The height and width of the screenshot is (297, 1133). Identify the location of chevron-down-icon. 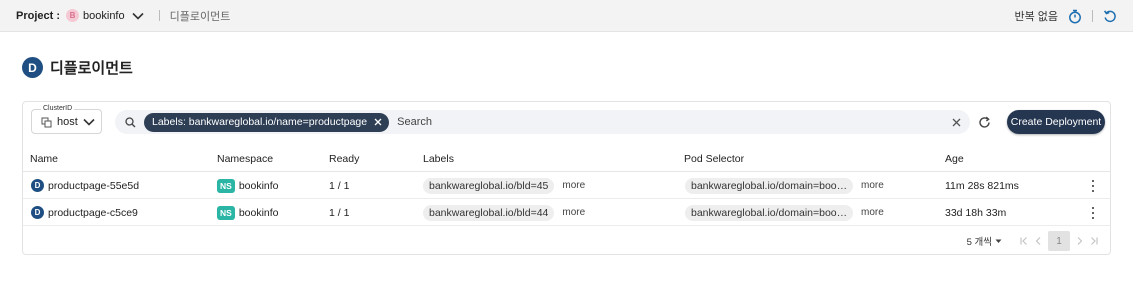
(89, 122).